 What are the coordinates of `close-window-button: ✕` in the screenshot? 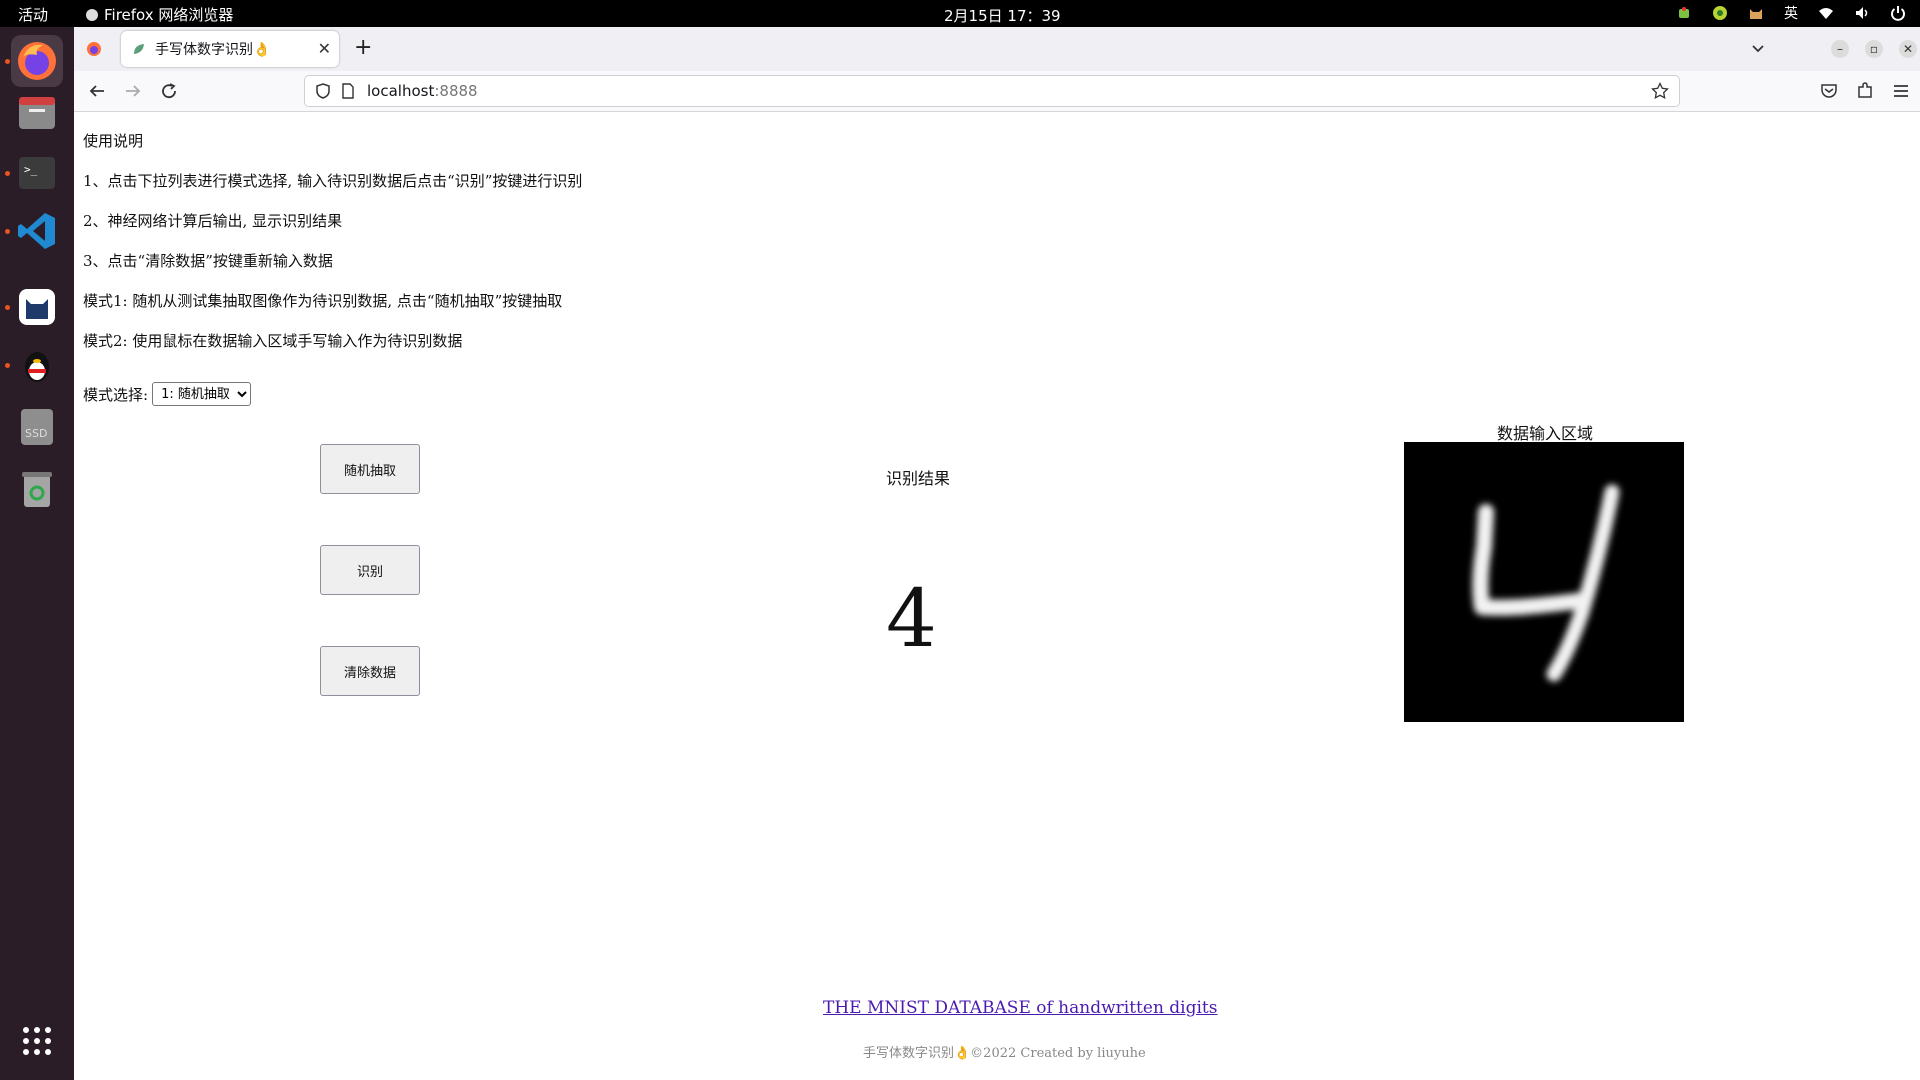 It's located at (1908, 49).